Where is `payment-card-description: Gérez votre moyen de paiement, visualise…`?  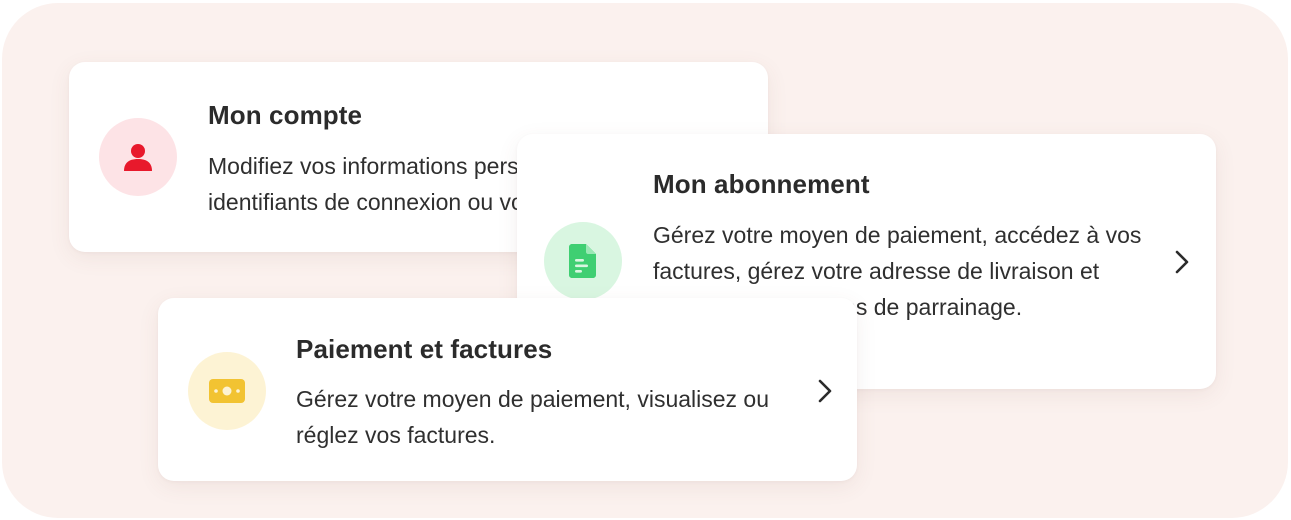
payment-card-description: Gérez votre moyen de paiement, visualise… is located at coordinates (533, 417).